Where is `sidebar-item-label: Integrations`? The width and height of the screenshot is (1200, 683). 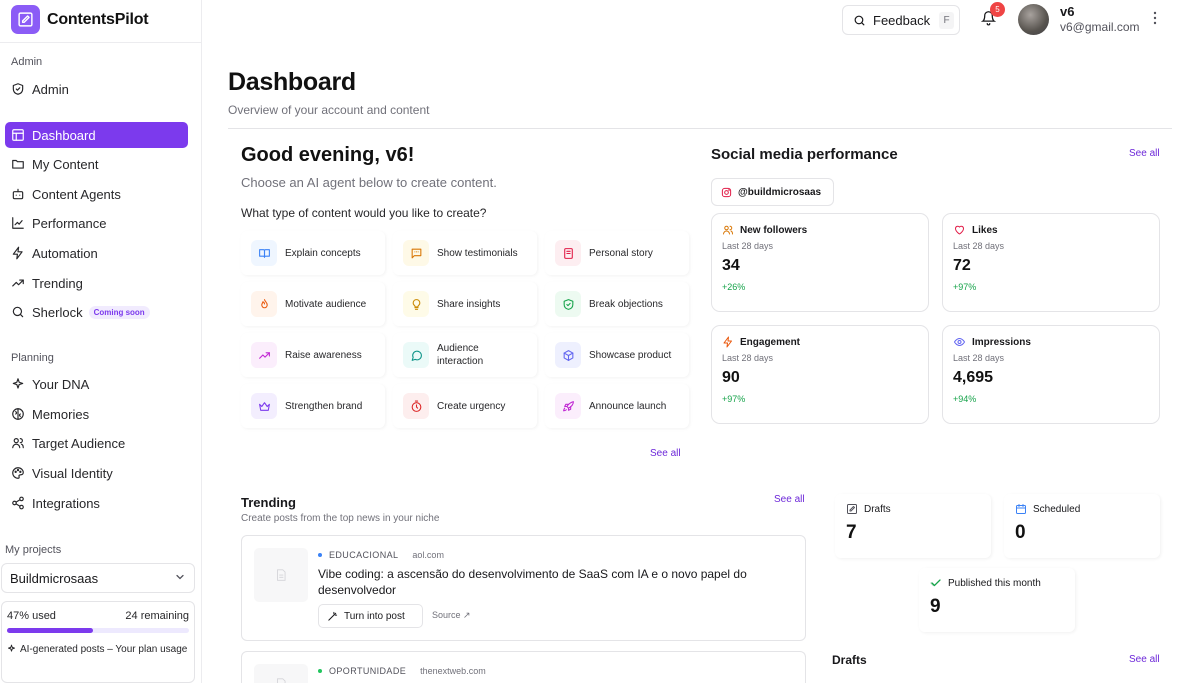 sidebar-item-label: Integrations is located at coordinates (66, 503).